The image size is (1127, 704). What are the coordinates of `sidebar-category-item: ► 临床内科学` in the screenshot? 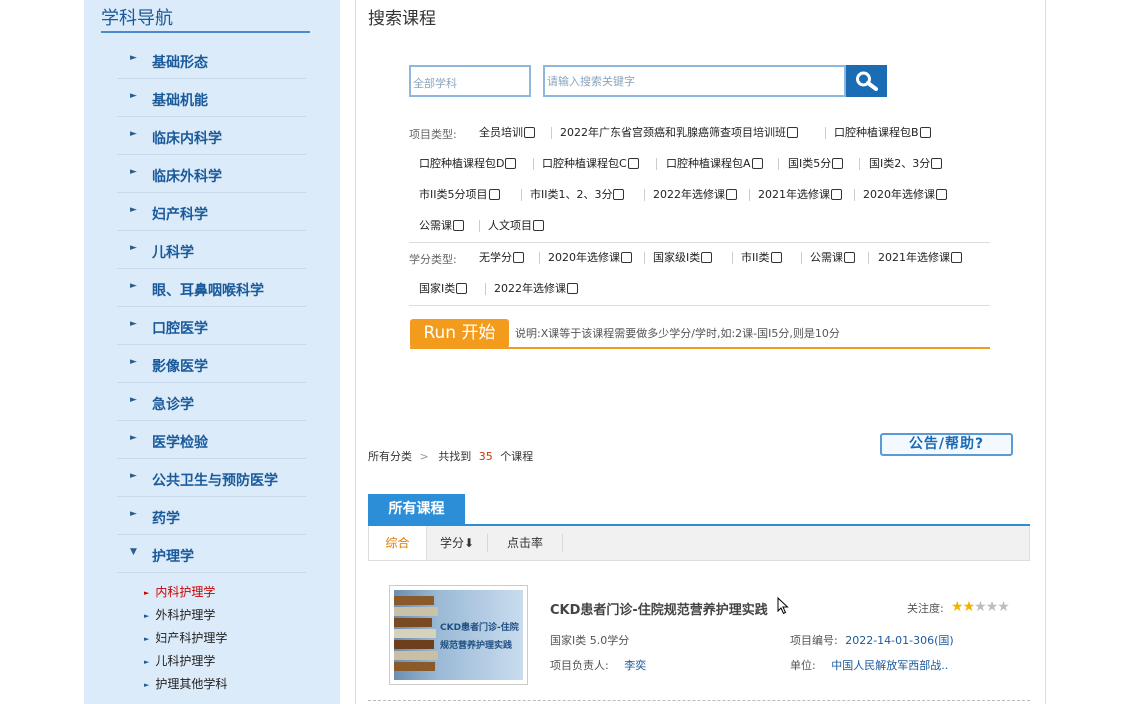 It's located at (211, 136).